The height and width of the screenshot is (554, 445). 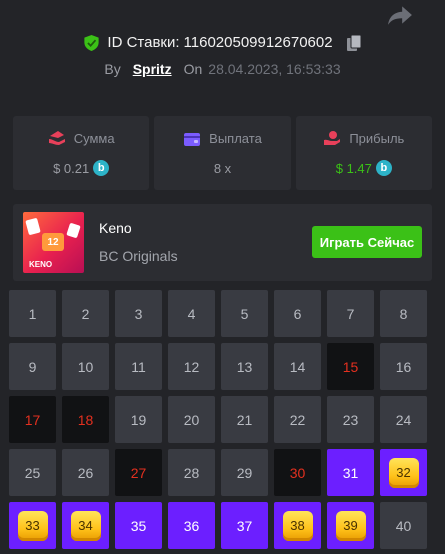 What do you see at coordinates (244, 313) in the screenshot?
I see `keno-cell: 5` at bounding box center [244, 313].